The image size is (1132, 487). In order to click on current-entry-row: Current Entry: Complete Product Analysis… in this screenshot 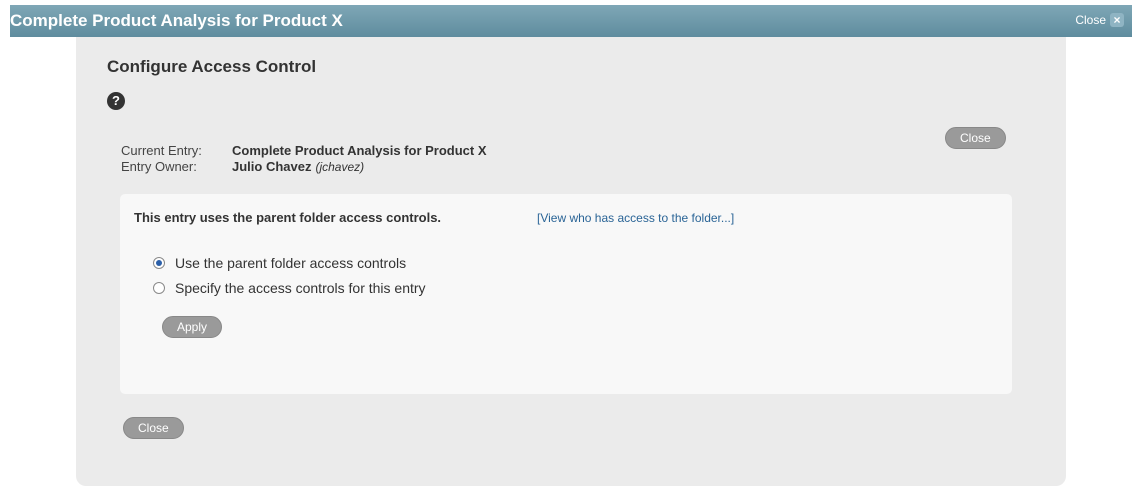, I will do `click(304, 151)`.